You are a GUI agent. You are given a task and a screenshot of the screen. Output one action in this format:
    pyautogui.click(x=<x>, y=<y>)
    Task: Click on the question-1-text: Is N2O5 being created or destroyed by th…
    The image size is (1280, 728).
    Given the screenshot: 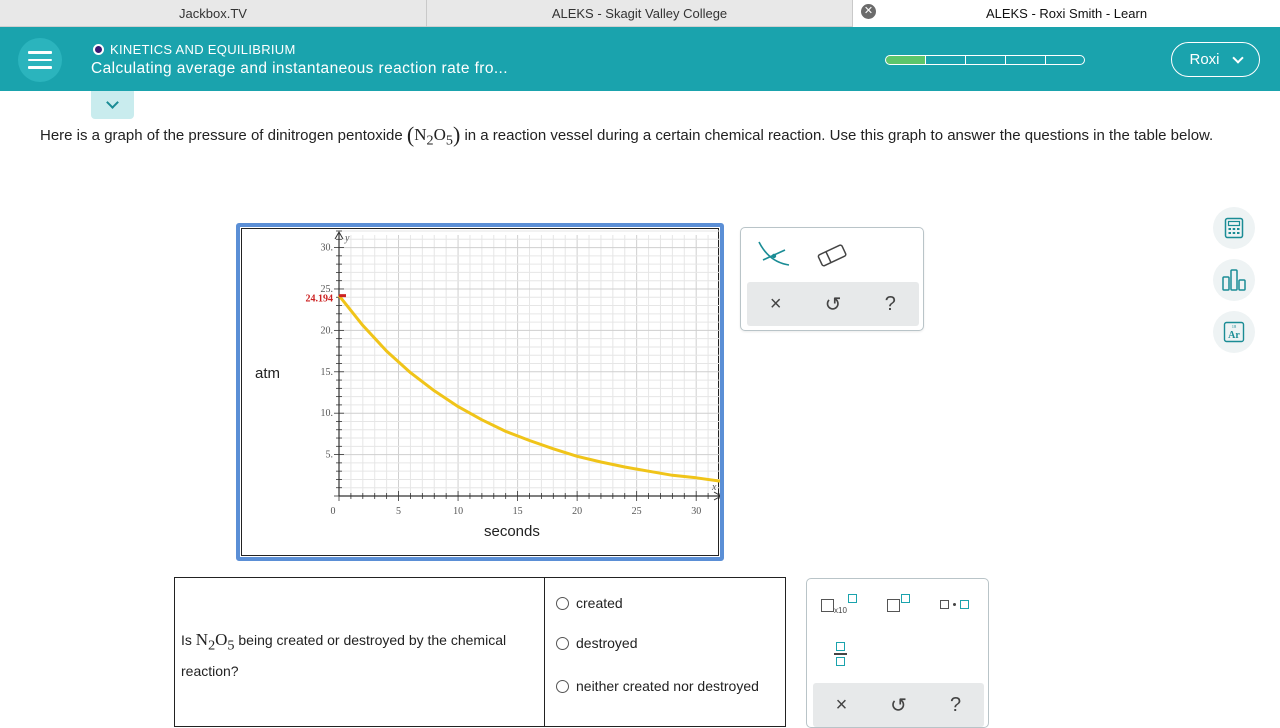 What is the action you would take?
    pyautogui.click(x=344, y=655)
    